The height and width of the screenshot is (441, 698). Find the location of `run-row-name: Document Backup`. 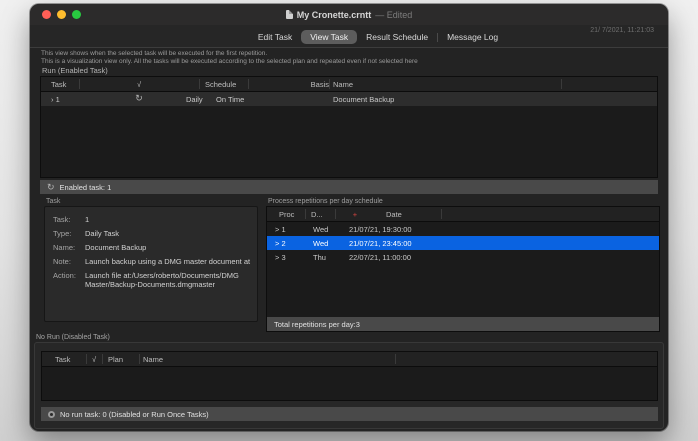

run-row-name: Document Backup is located at coordinates (364, 99).